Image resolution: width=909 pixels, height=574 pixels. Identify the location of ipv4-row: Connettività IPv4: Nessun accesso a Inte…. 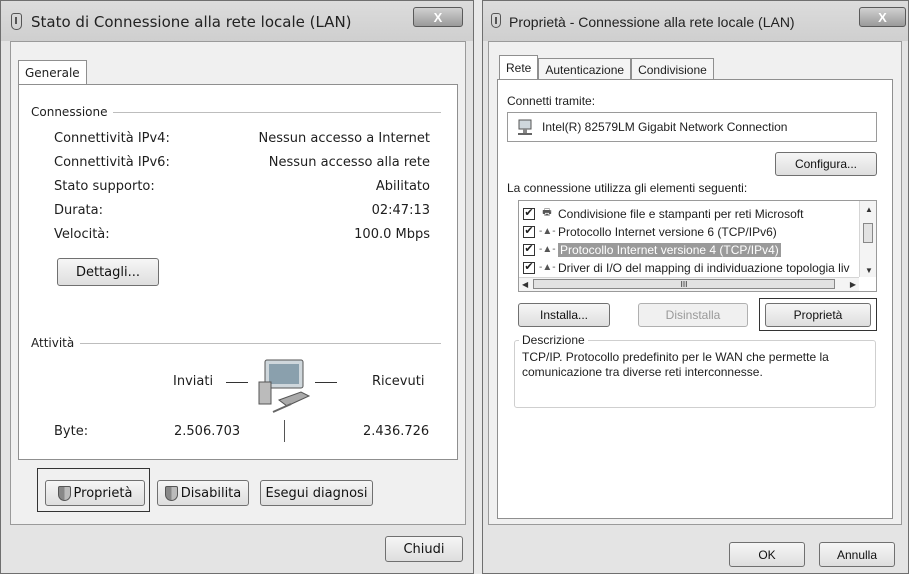
(242, 138).